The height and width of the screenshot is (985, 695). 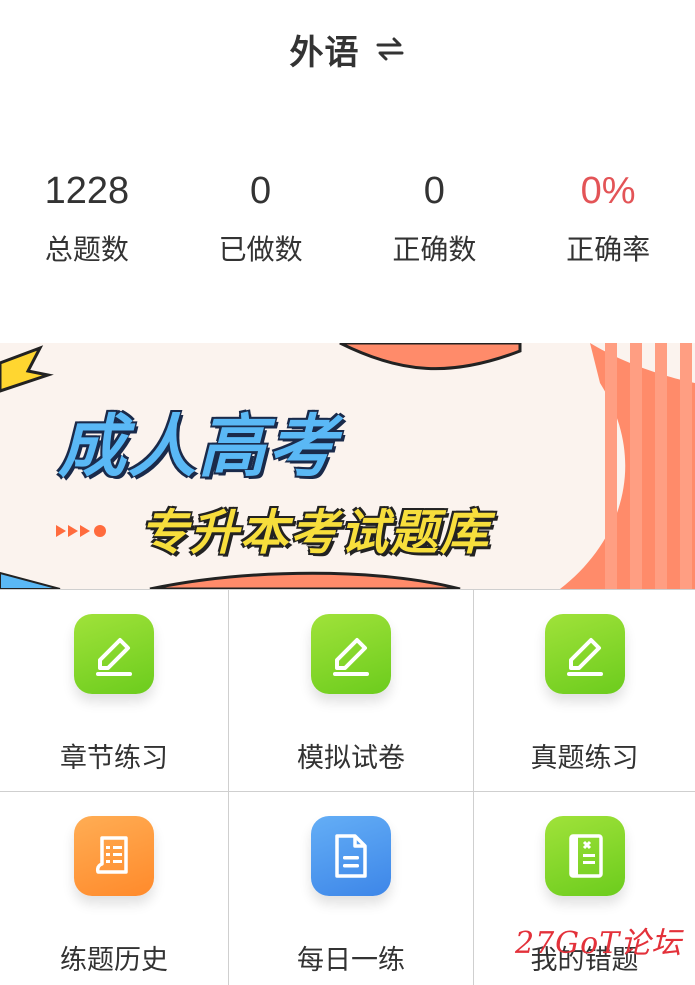 What do you see at coordinates (608, 191) in the screenshot?
I see `stat-value: 0%` at bounding box center [608, 191].